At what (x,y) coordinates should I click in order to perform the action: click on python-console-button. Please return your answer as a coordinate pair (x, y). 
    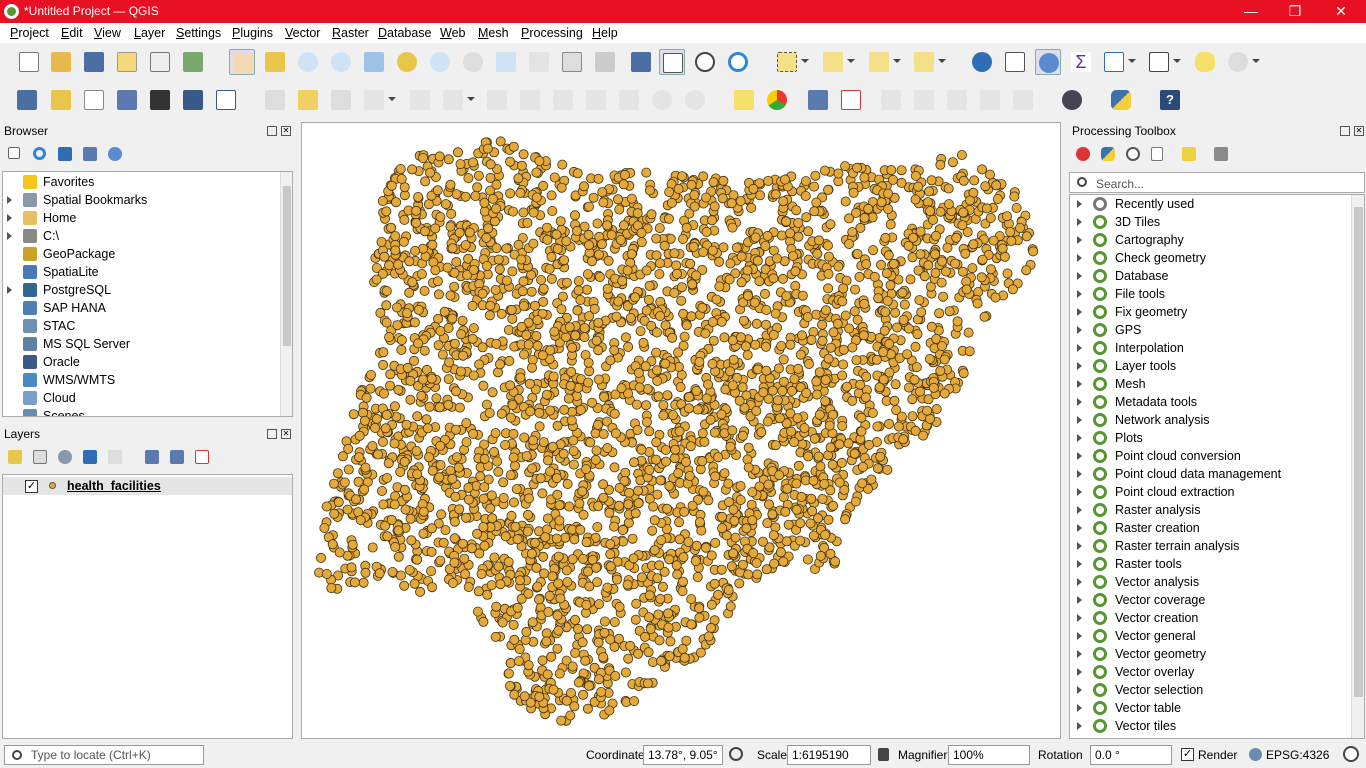
    Looking at the image, I should click on (1121, 100).